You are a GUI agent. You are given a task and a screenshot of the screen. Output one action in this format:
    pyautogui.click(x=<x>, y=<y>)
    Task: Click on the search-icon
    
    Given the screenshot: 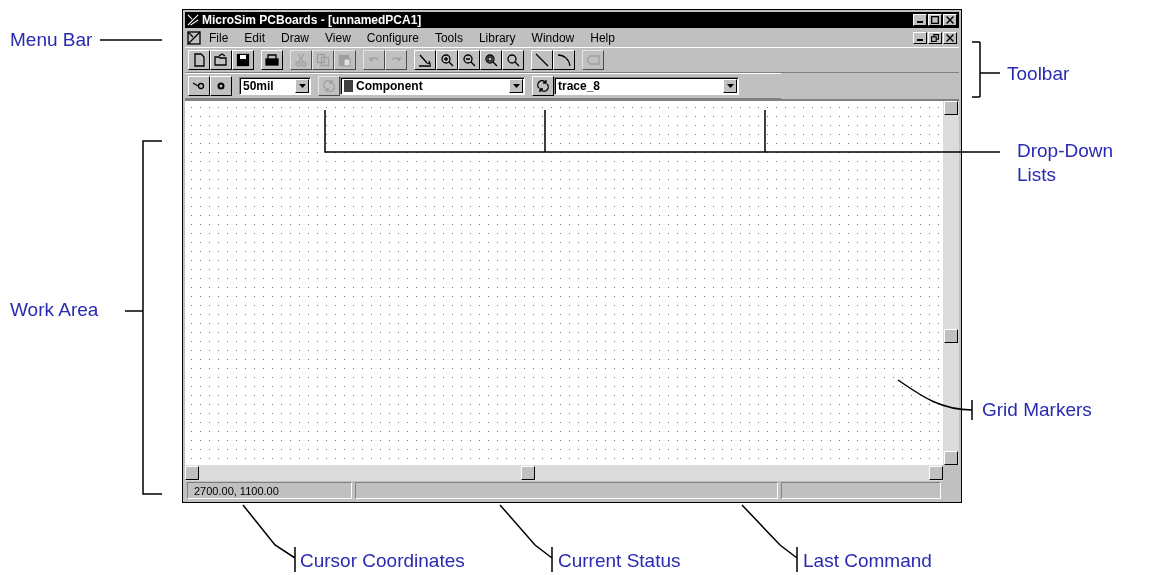 What is the action you would take?
    pyautogui.click(x=513, y=60)
    